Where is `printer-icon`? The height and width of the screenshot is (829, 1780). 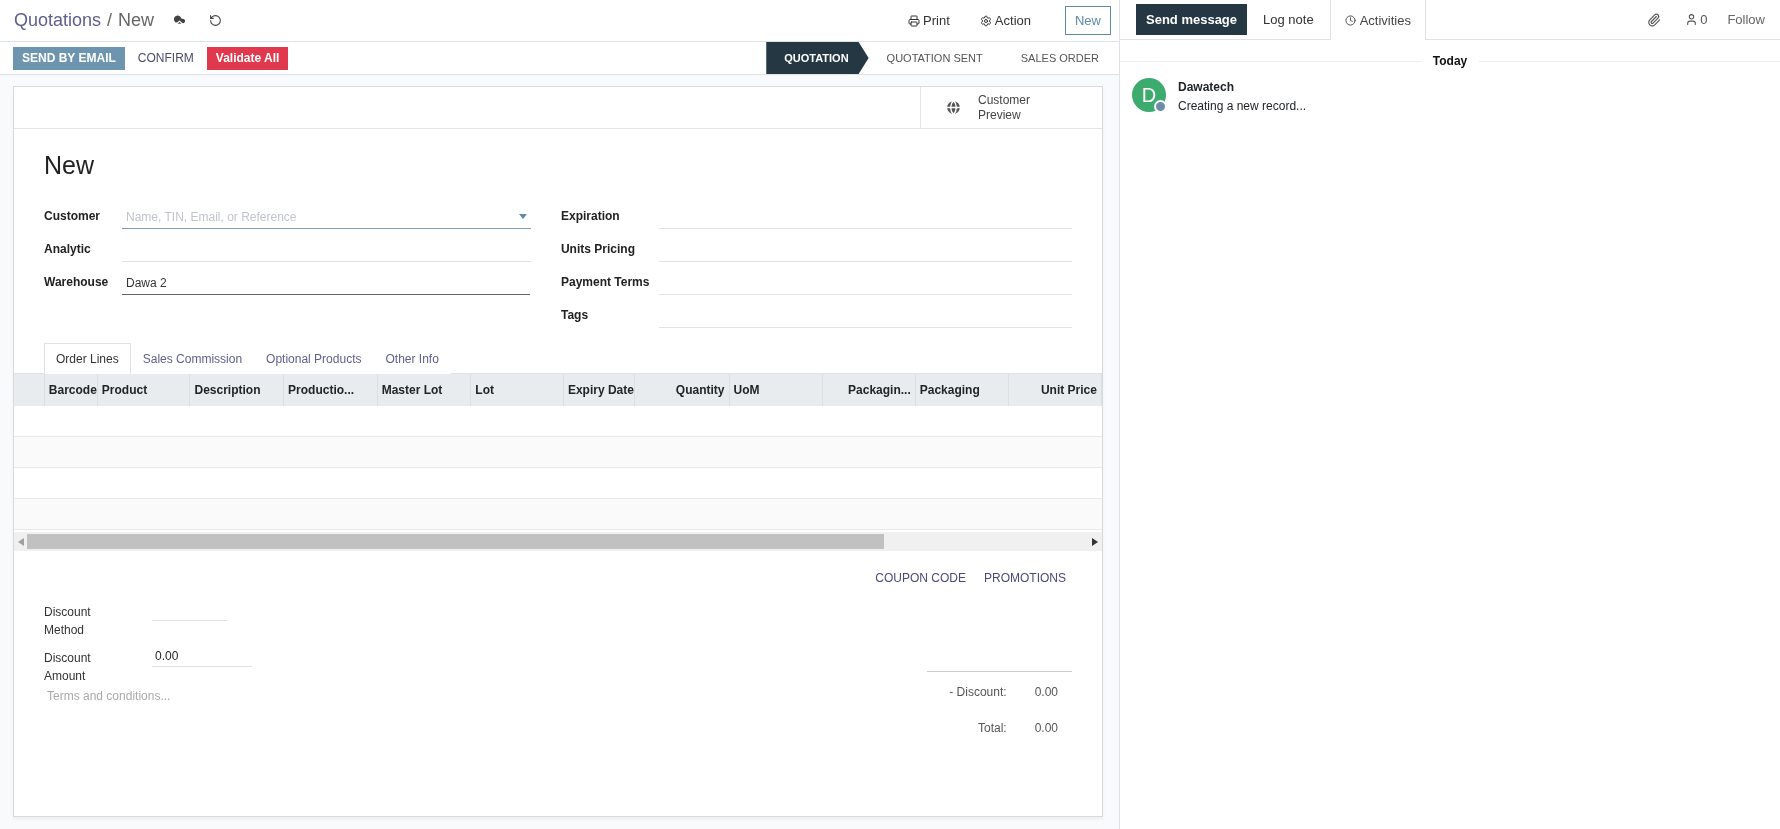
printer-icon is located at coordinates (914, 20).